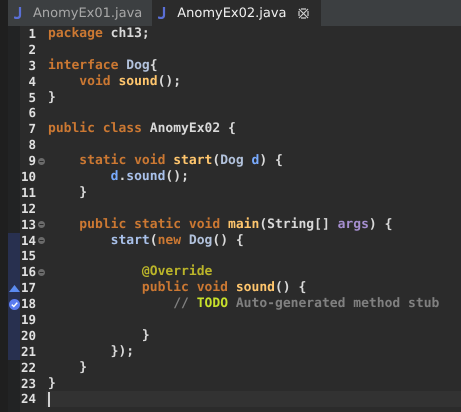 This screenshot has width=461, height=412. What do you see at coordinates (28, 272) in the screenshot?
I see `line-number: 16` at bounding box center [28, 272].